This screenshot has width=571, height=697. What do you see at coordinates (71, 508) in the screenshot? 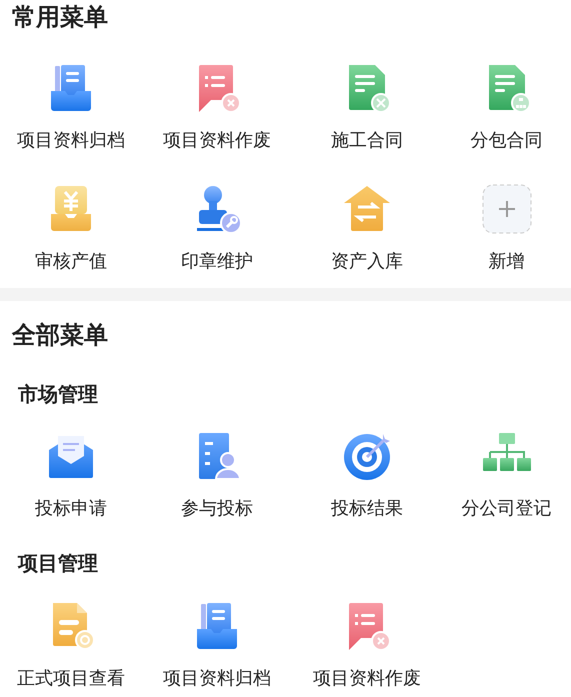
I see `menu-item-label: 投标申请` at bounding box center [71, 508].